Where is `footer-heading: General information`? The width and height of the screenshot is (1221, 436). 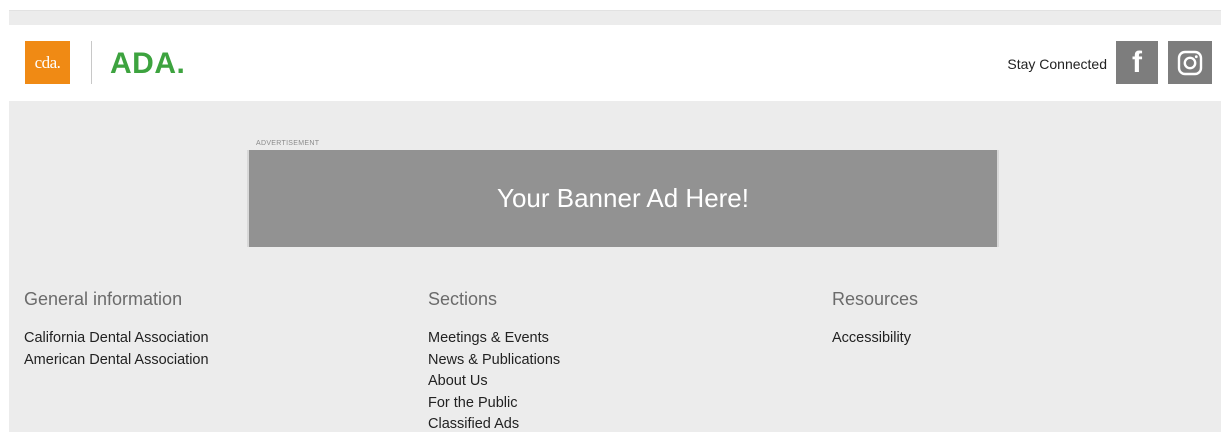 footer-heading: General information is located at coordinates (103, 299).